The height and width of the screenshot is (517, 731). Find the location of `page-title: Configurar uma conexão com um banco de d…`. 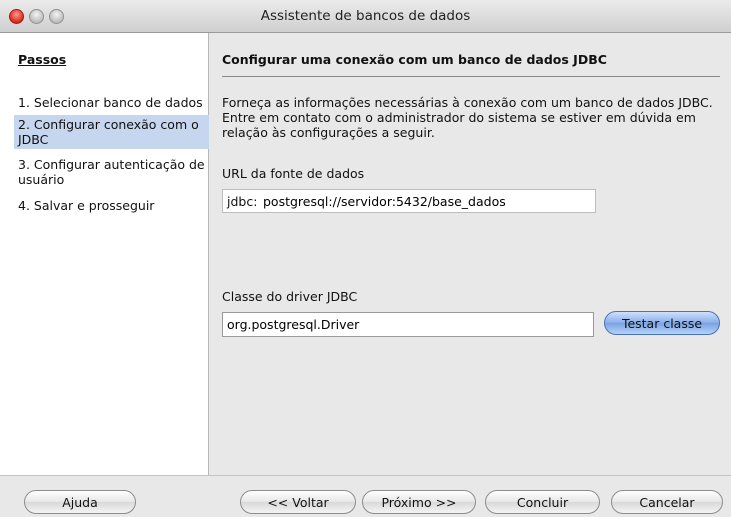

page-title: Configurar uma conexão com um banco de d… is located at coordinates (414, 59).